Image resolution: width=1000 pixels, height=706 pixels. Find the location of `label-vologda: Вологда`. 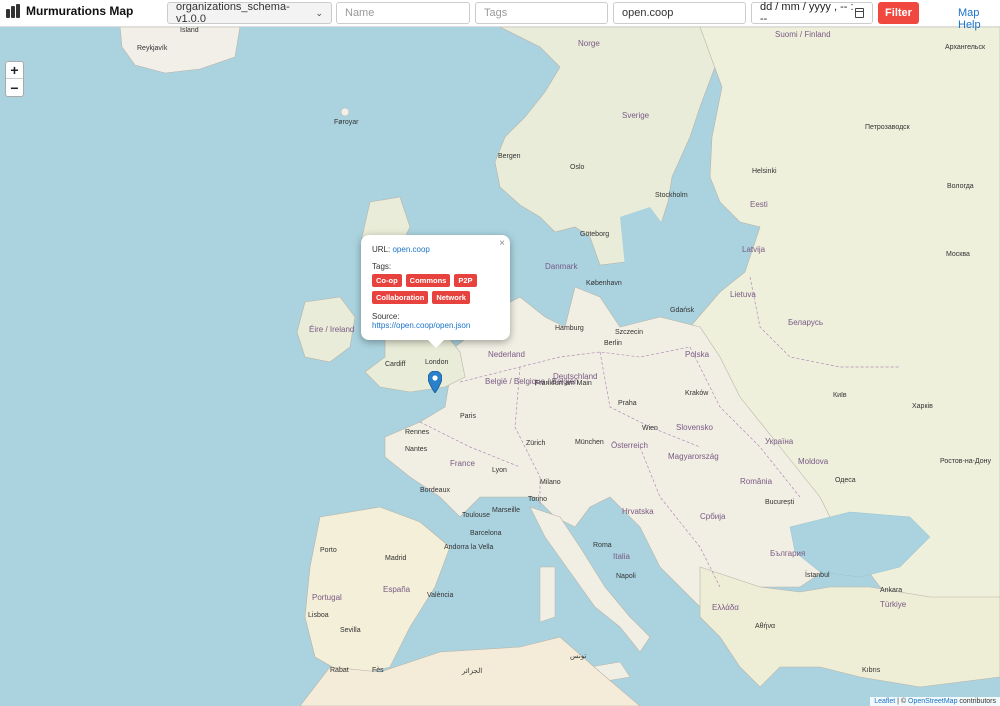

label-vologda: Вологда is located at coordinates (960, 186).